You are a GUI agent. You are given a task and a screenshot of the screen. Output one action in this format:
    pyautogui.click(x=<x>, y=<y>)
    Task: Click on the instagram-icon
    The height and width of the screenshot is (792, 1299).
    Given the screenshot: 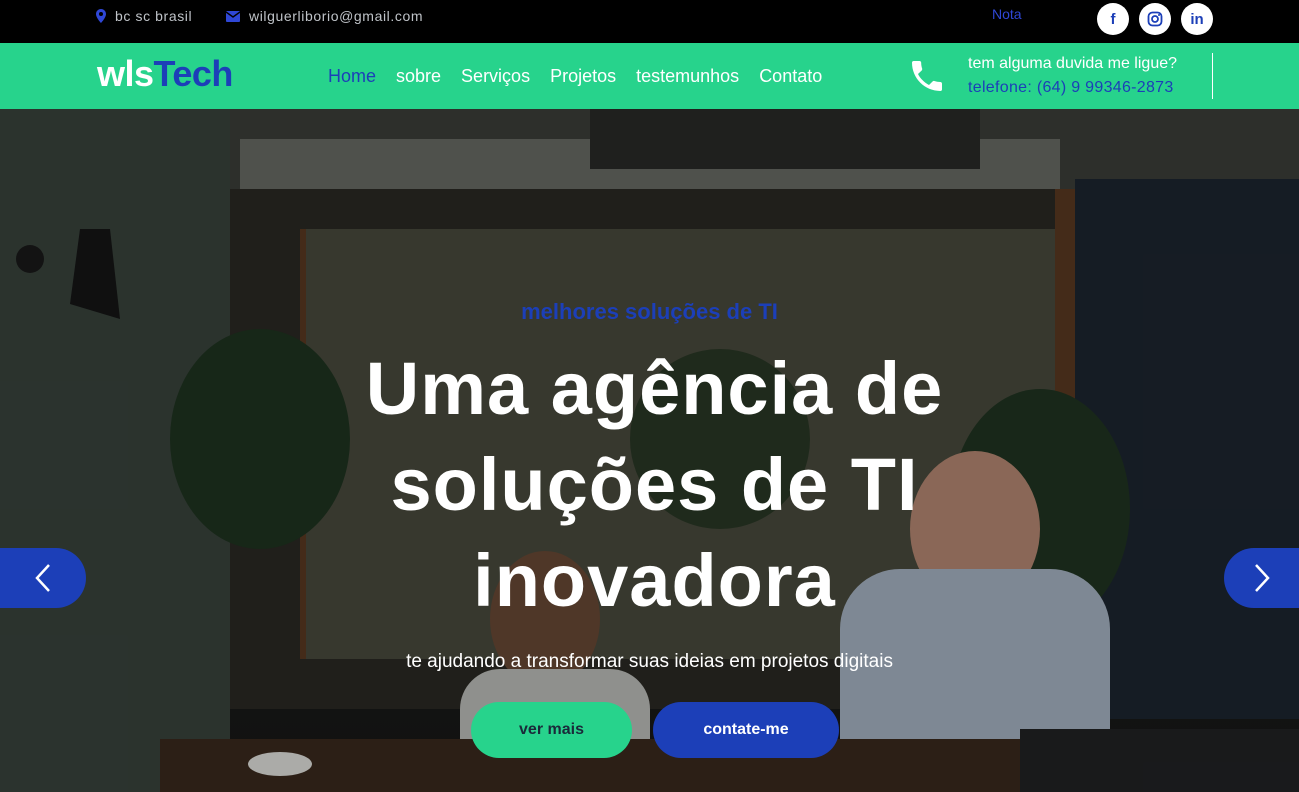 What is the action you would take?
    pyautogui.click(x=1155, y=19)
    